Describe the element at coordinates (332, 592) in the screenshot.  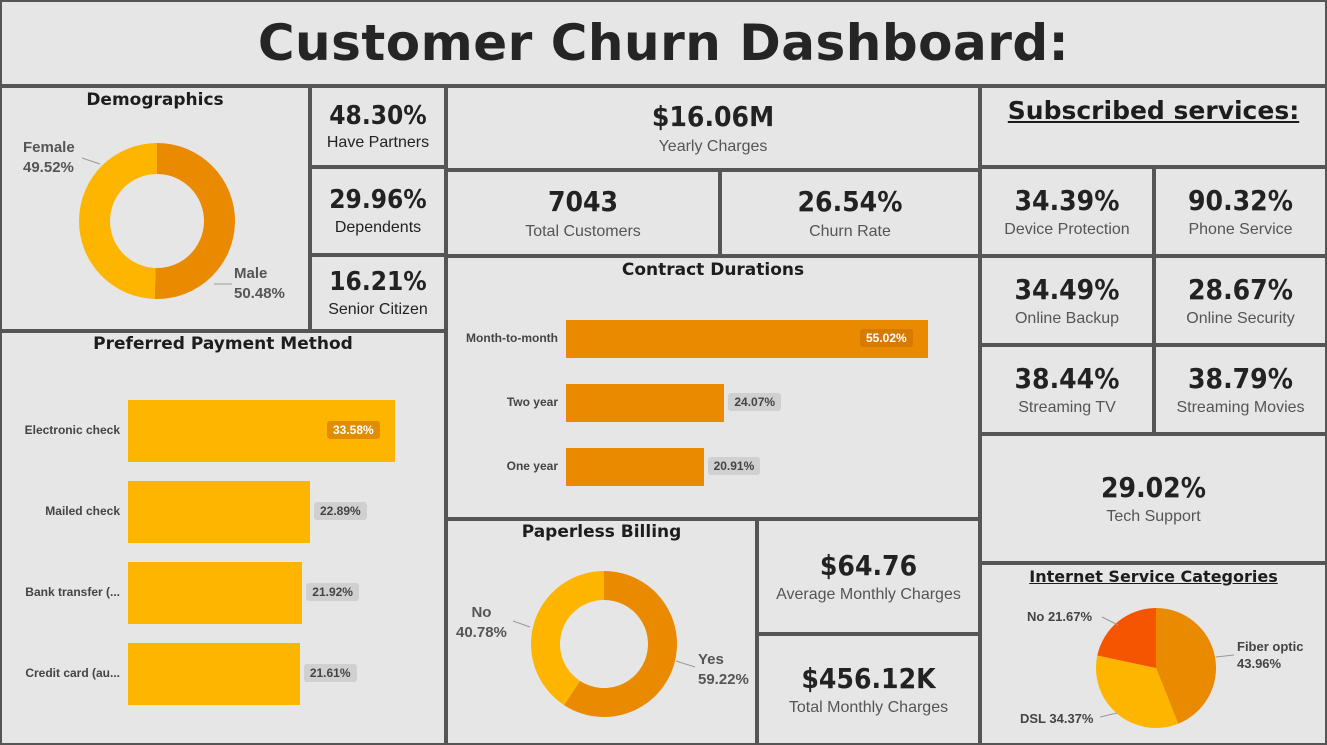
I see `bar-data-label: 21.92%` at that location.